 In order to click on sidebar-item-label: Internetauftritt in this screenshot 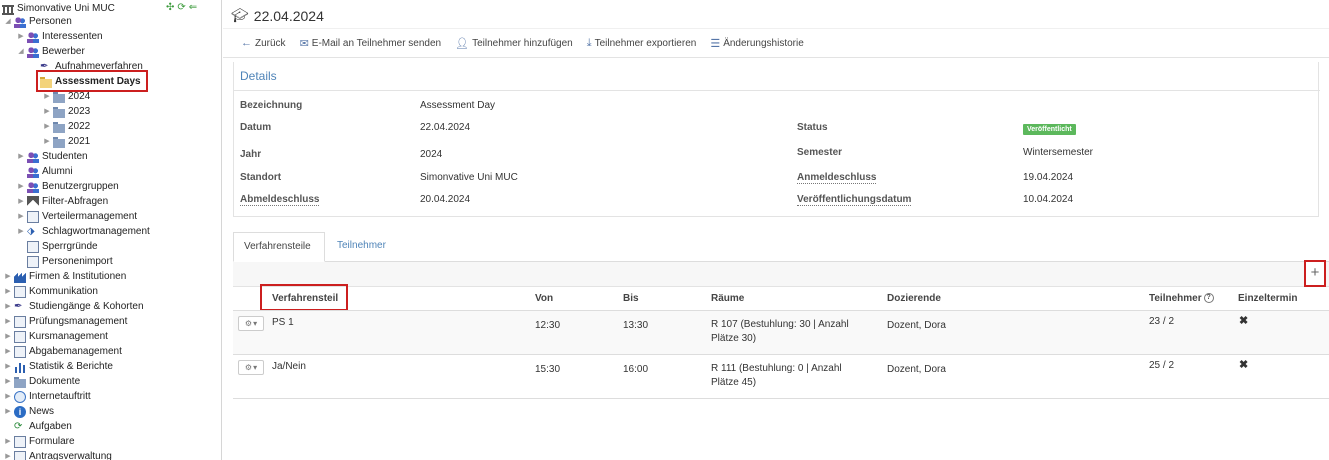, I will do `click(60, 396)`.